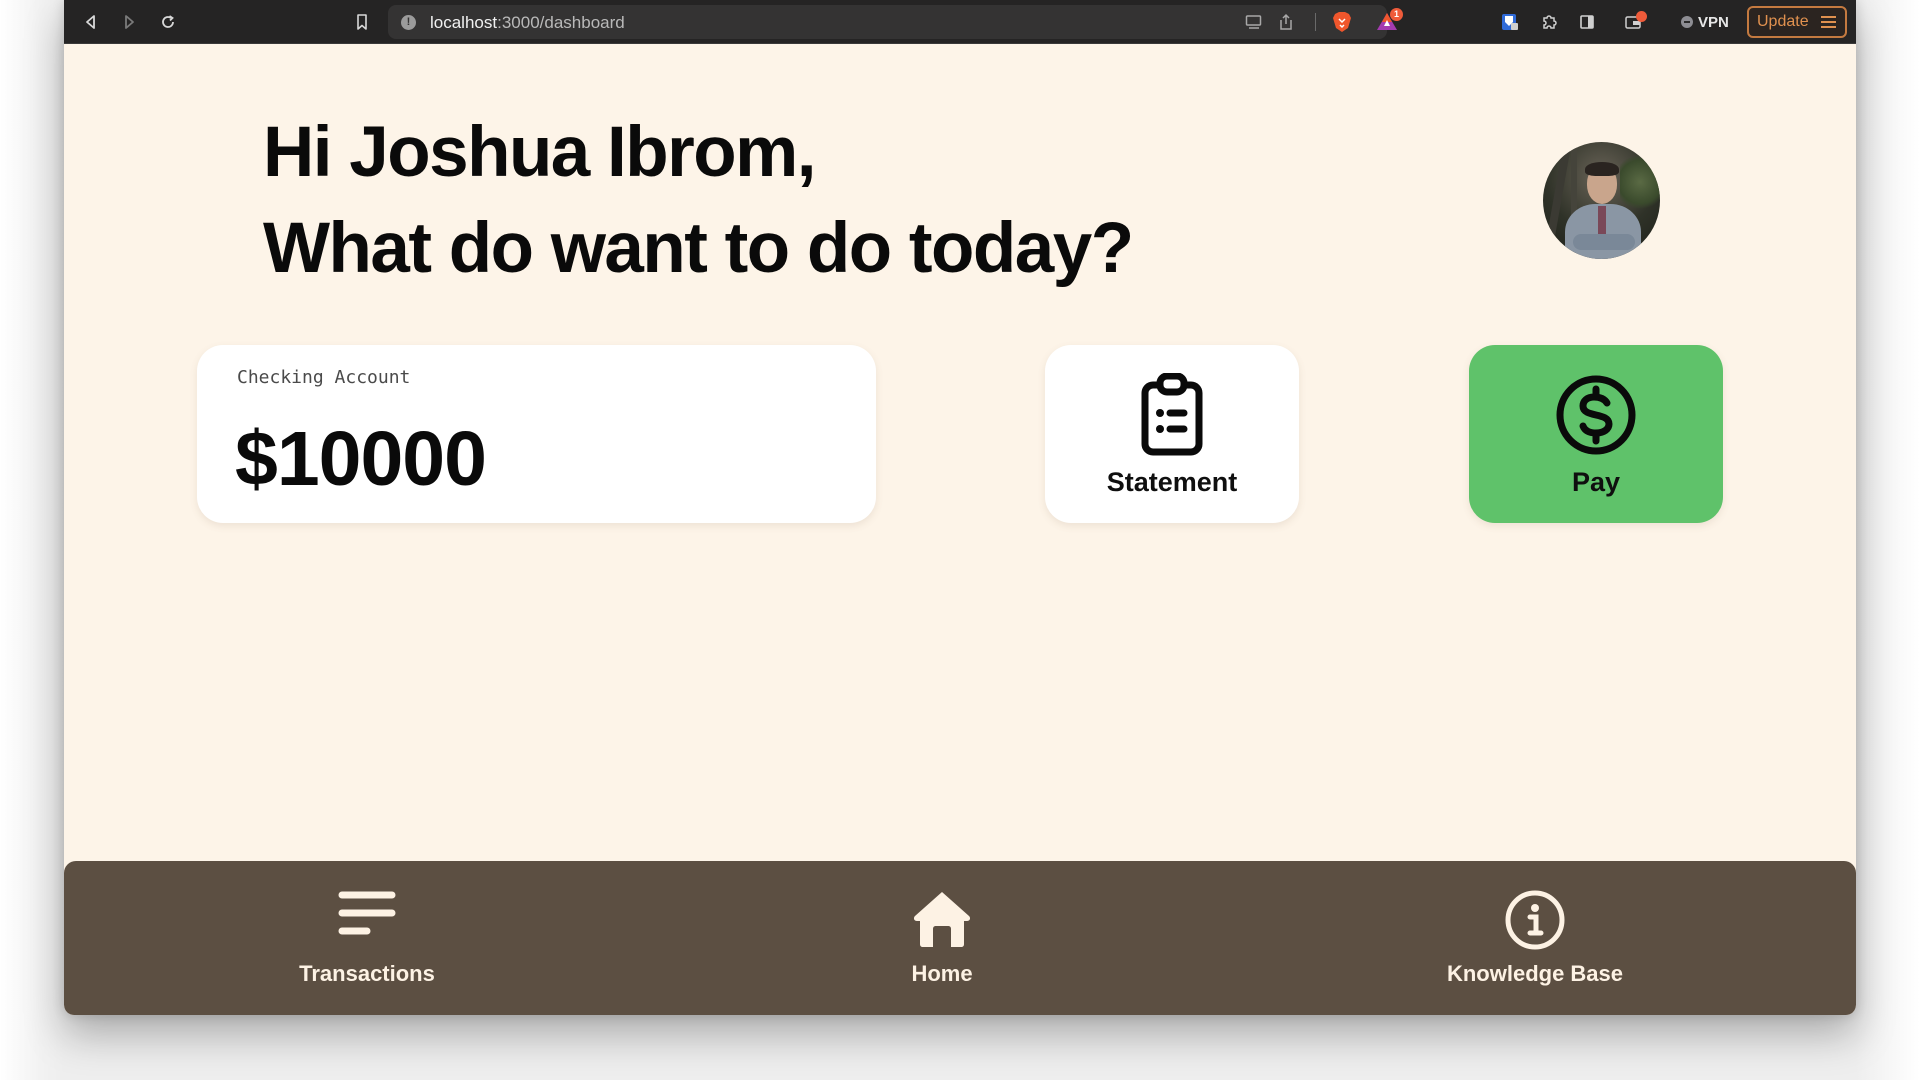  Describe the element at coordinates (698, 248) in the screenshot. I see `greeting-line-question: What do want to do today?` at that location.